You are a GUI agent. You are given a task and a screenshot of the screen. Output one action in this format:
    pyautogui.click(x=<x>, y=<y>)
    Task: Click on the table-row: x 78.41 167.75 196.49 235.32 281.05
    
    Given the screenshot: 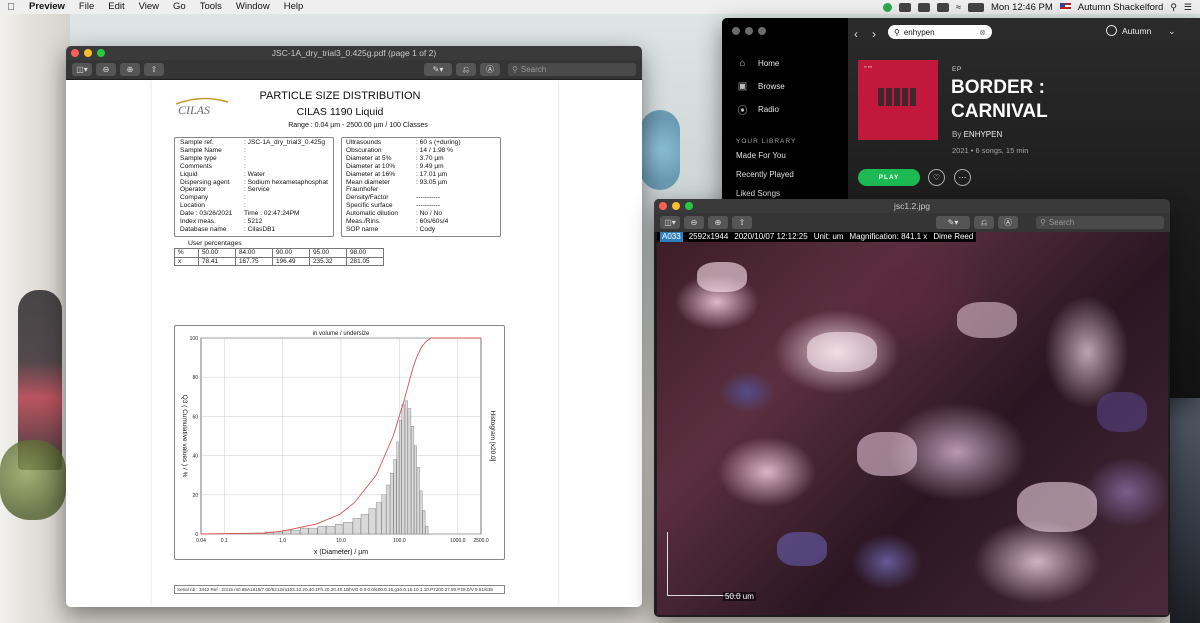 What is the action you would take?
    pyautogui.click(x=279, y=261)
    